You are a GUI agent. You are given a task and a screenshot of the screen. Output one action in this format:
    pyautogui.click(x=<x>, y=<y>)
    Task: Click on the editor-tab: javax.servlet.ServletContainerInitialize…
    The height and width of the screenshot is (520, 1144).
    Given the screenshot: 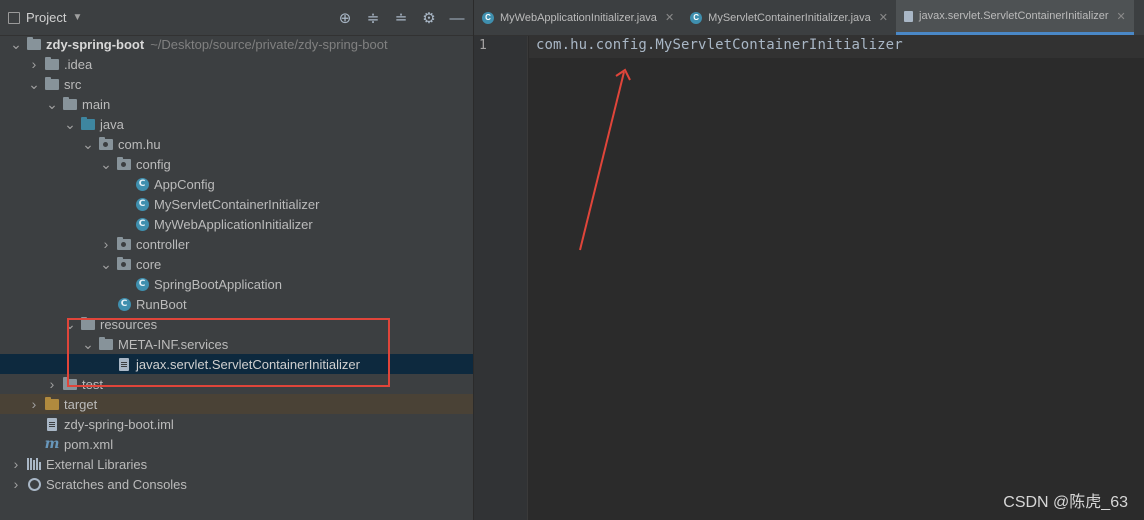 What is the action you would take?
    pyautogui.click(x=1015, y=17)
    